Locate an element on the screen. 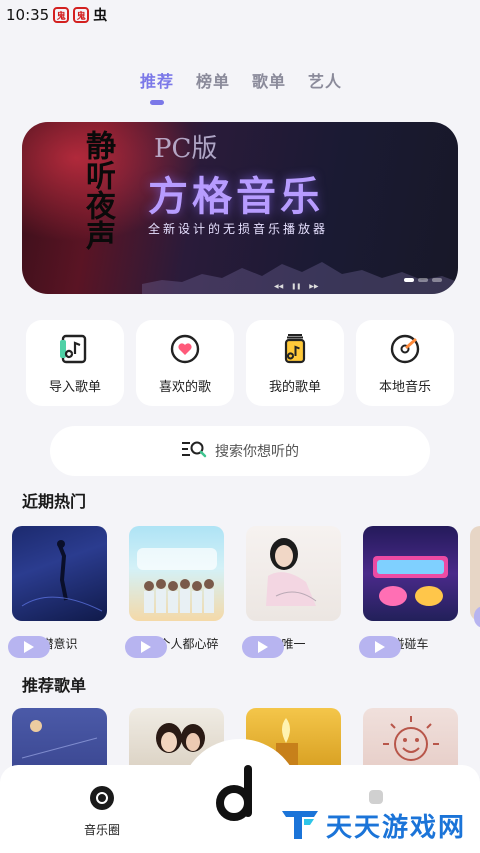 Image resolution: width=480 pixels, height=853 pixels. banner-title: 方格音乐 is located at coordinates (236, 197).